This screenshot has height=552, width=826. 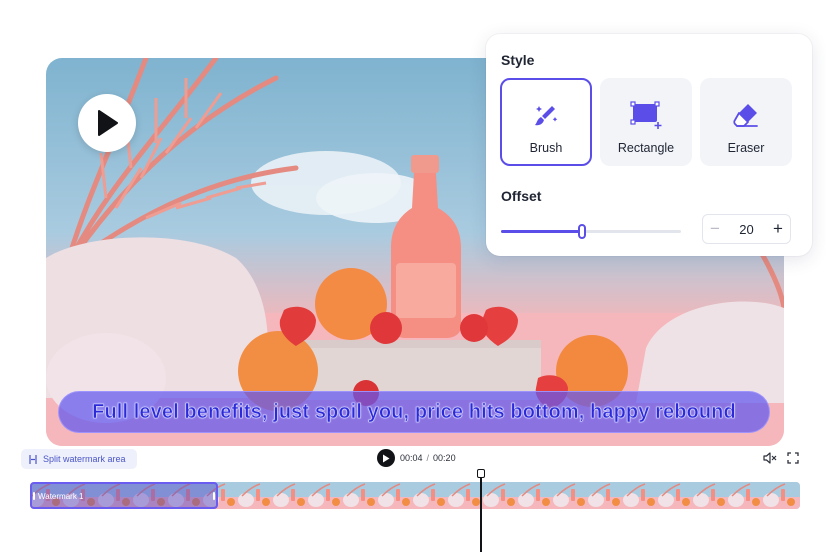 I want to click on eraser-icon, so click(x=745, y=115).